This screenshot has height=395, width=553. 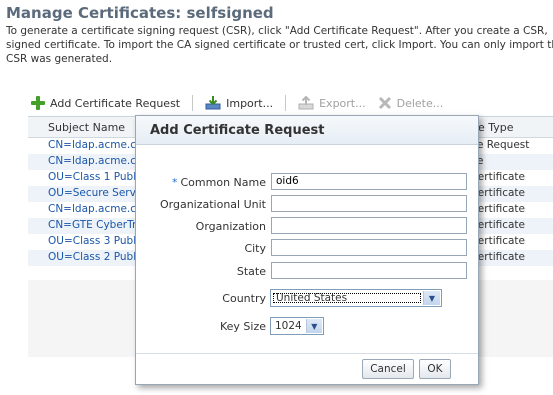 I want to click on export-icon, so click(x=306, y=103).